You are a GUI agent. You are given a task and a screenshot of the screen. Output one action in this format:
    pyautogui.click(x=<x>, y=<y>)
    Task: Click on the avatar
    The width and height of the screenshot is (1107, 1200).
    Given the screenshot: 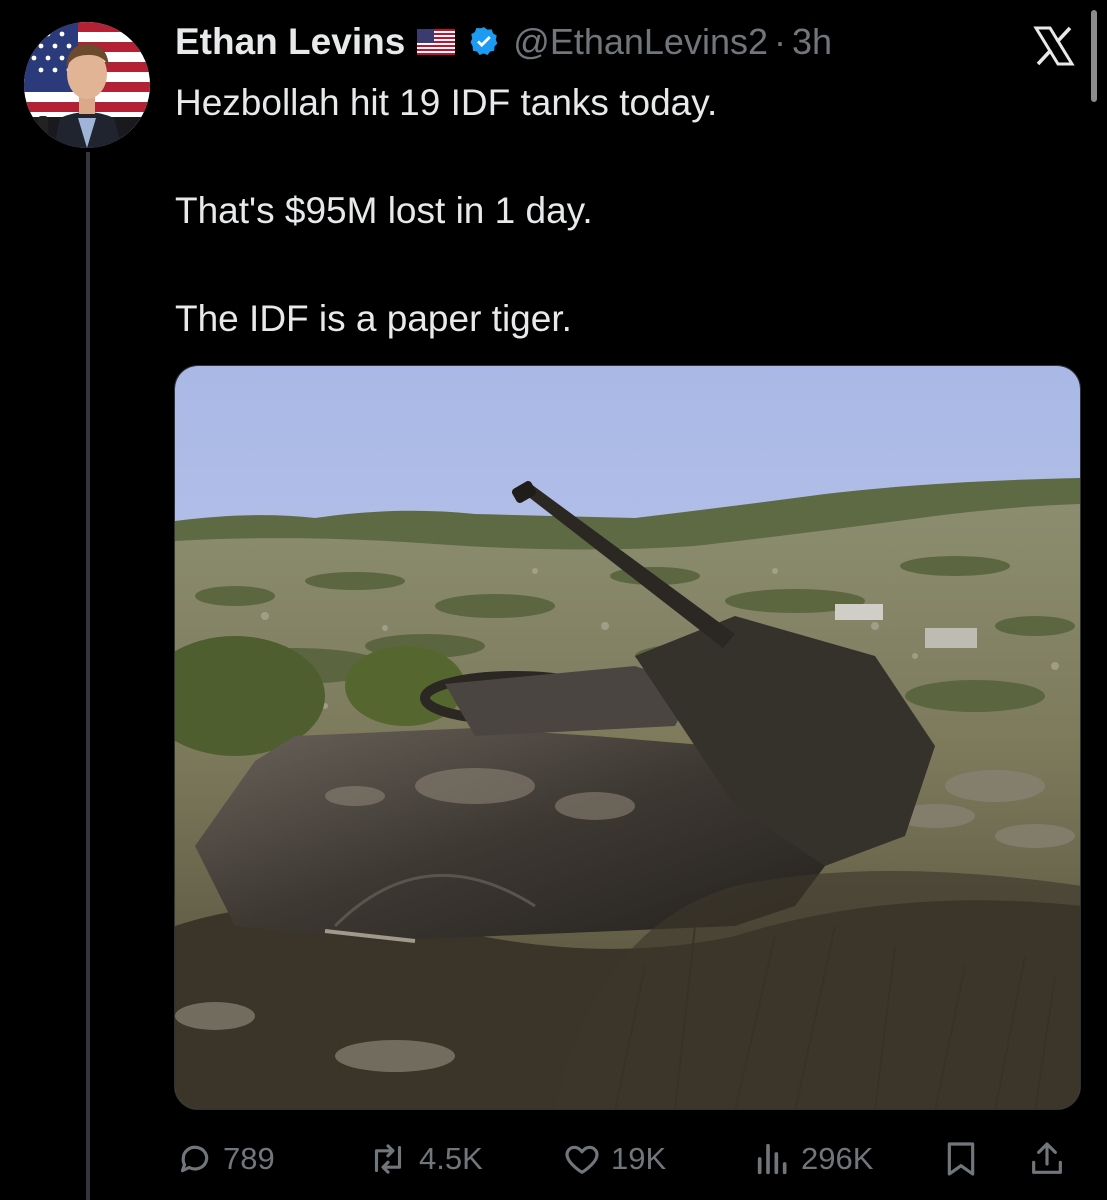 What is the action you would take?
    pyautogui.click(x=87, y=85)
    